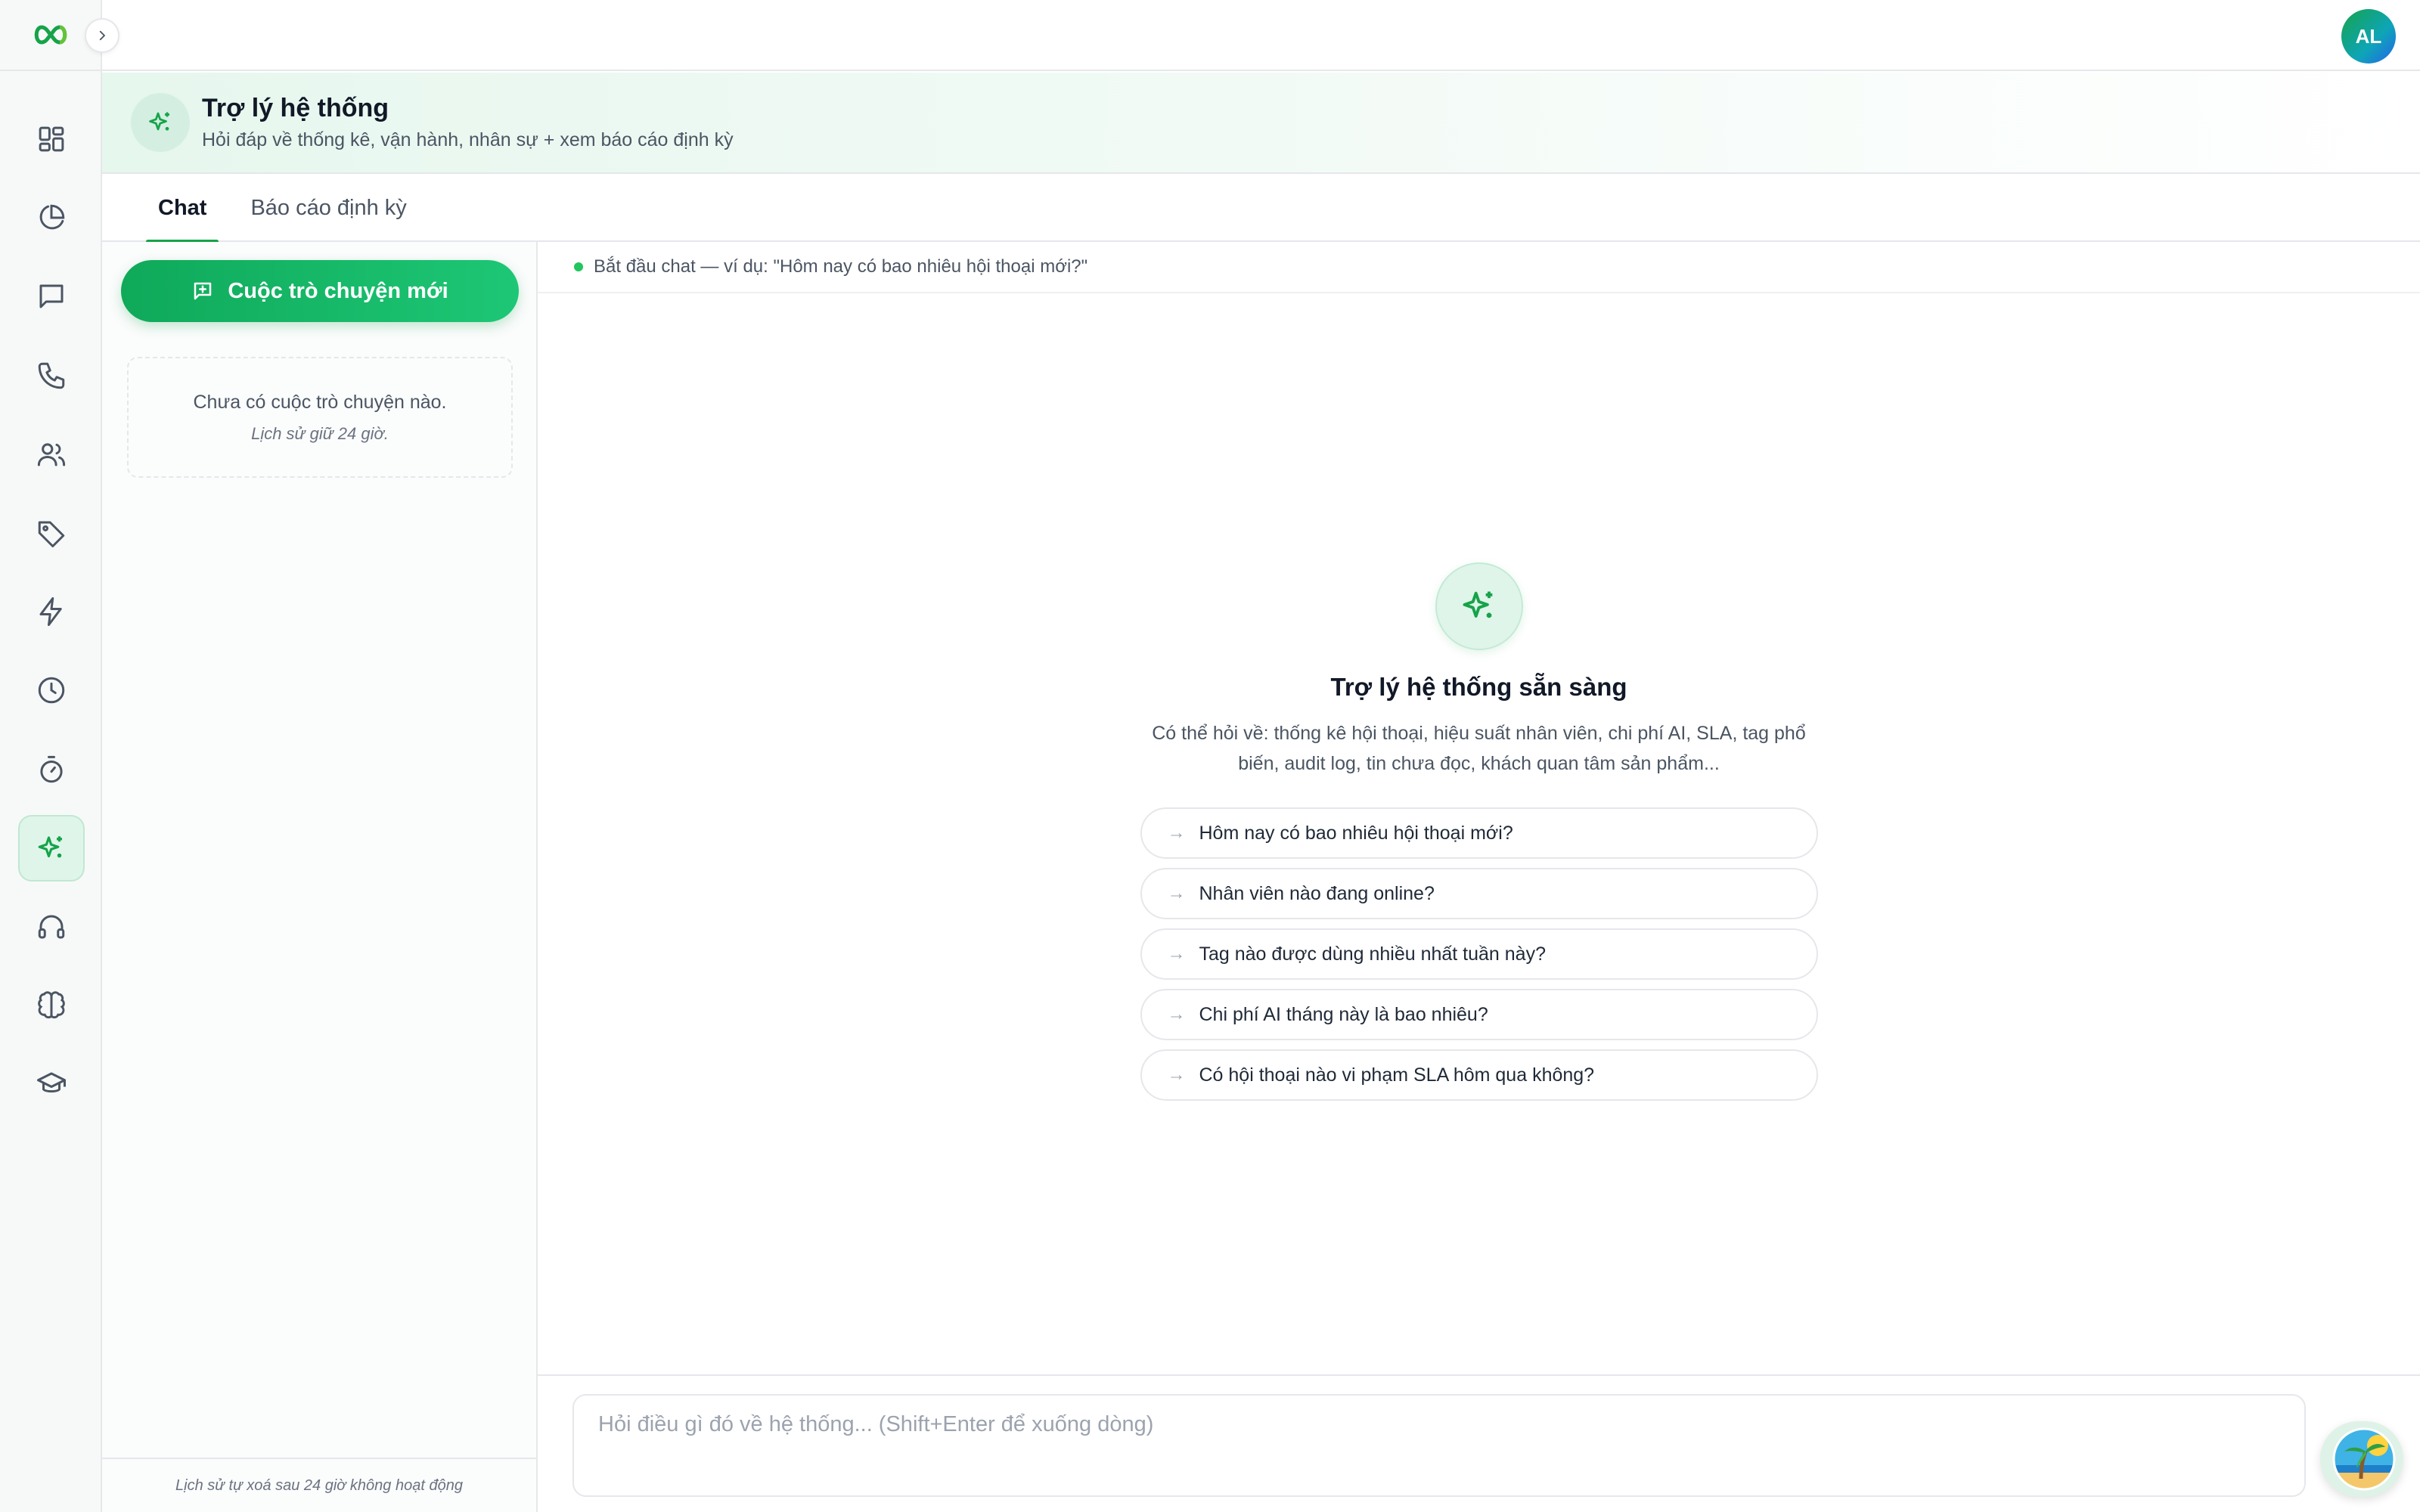 The image size is (2420, 1512). Describe the element at coordinates (2368, 36) in the screenshot. I see `avatar: AL` at that location.